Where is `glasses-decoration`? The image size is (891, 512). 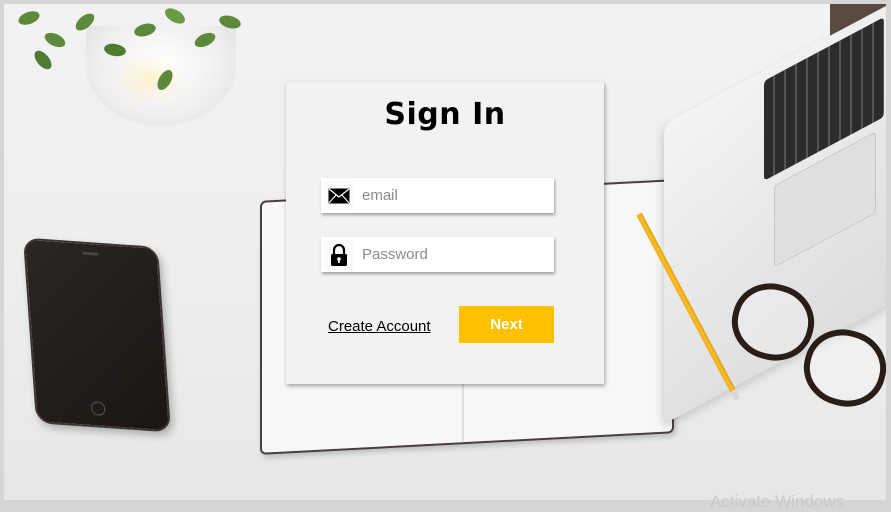 glasses-decoration is located at coordinates (804, 345).